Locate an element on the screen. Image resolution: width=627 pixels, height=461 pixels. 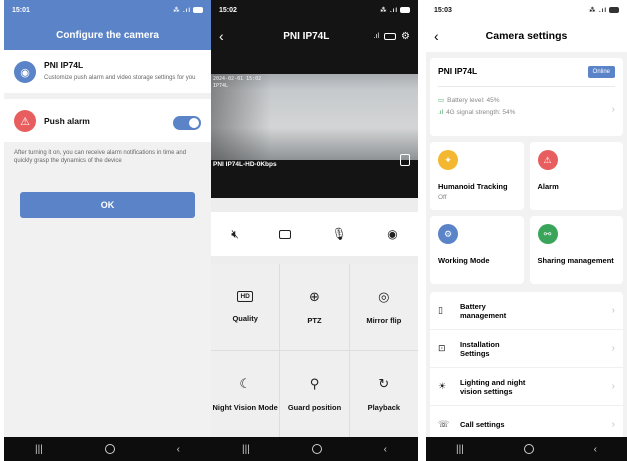
page-title: PNI IP74L is located at coordinates (306, 36).